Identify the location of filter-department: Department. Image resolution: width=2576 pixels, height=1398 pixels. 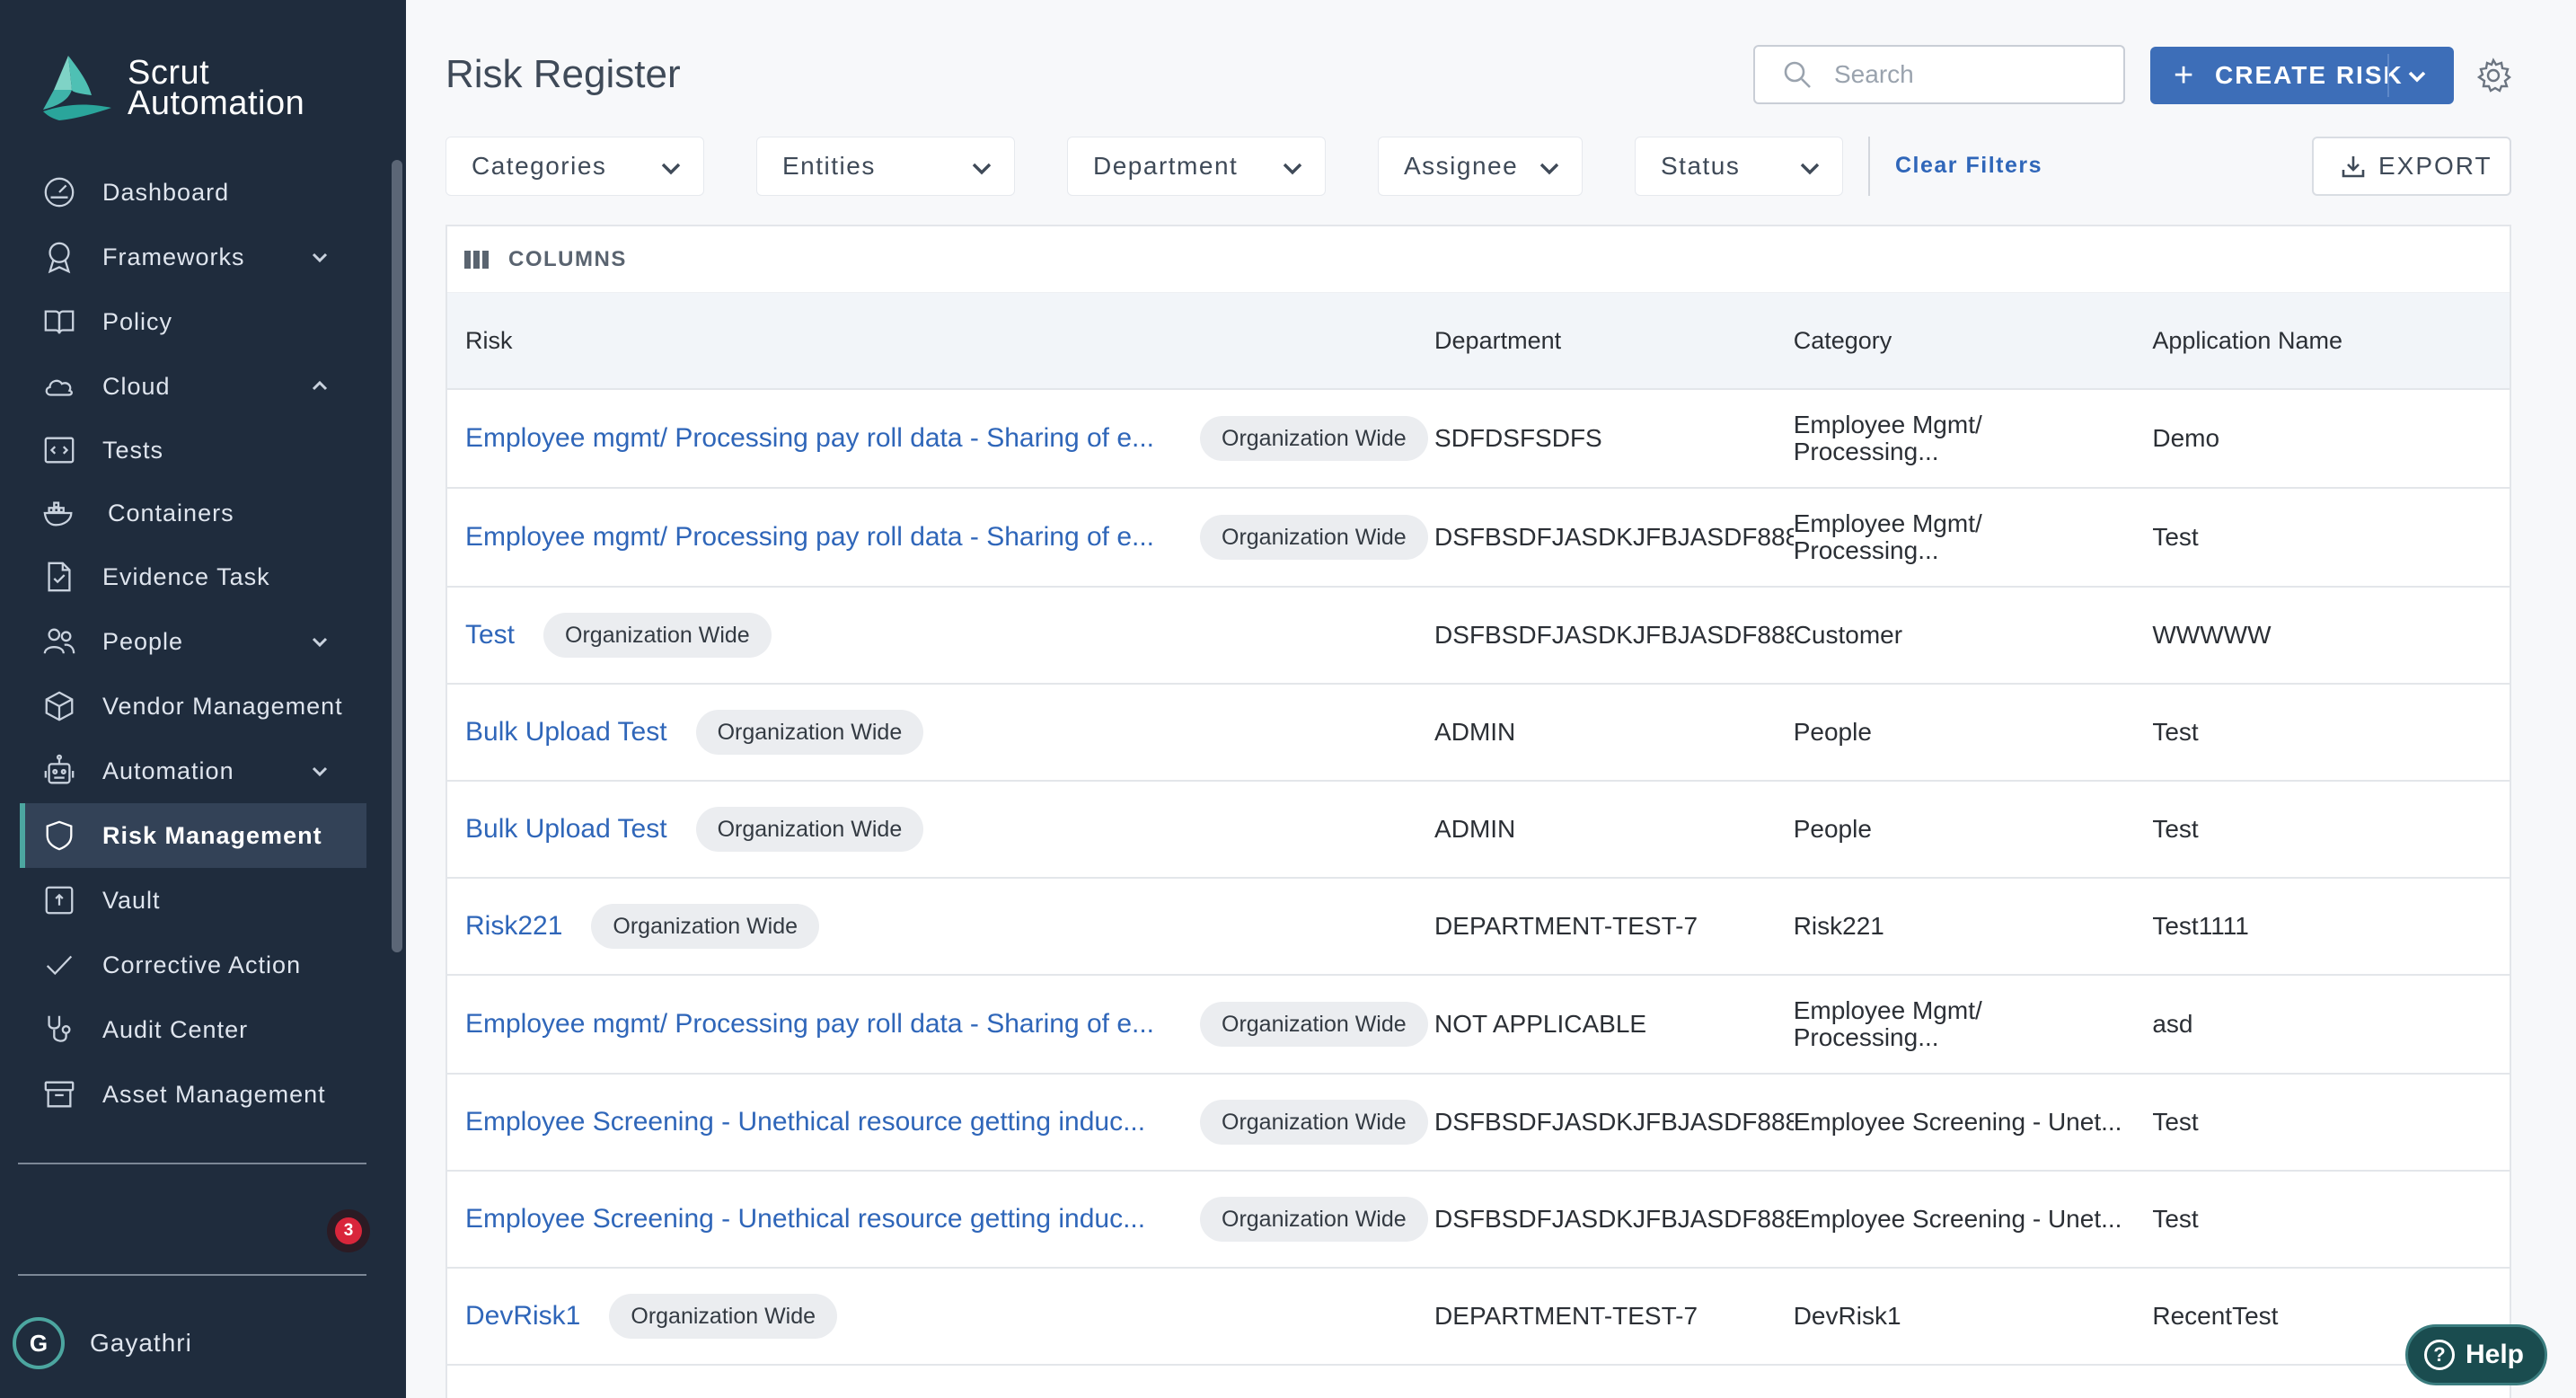
(1196, 166).